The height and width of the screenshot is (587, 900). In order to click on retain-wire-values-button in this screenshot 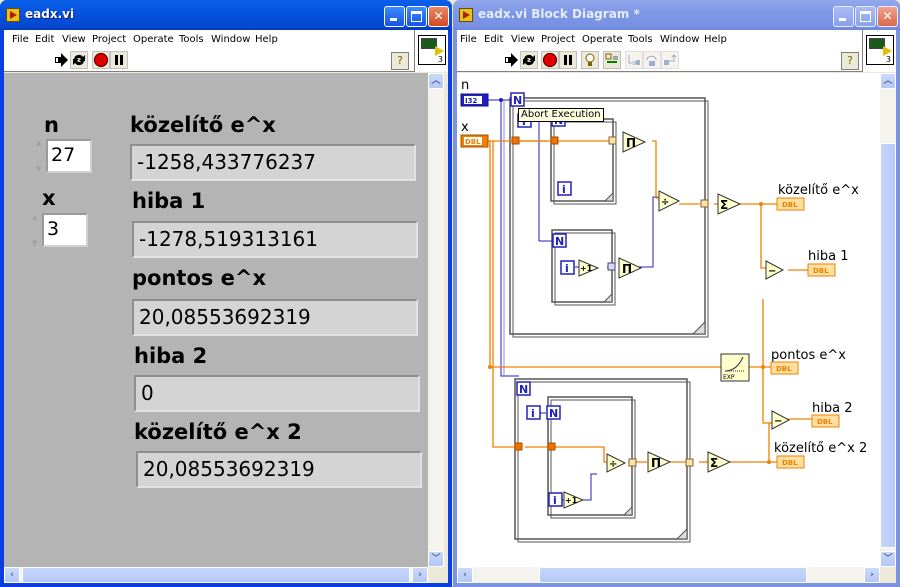, I will do `click(612, 60)`.